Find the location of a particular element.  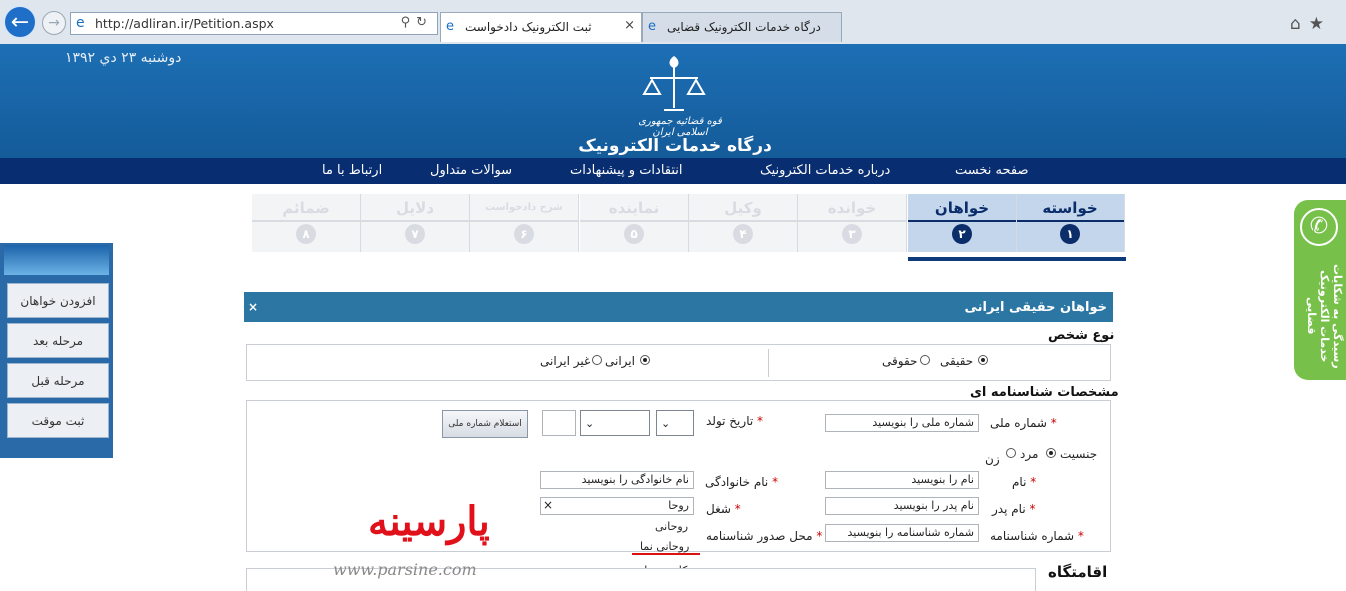

clear-icon: × is located at coordinates (548, 505).